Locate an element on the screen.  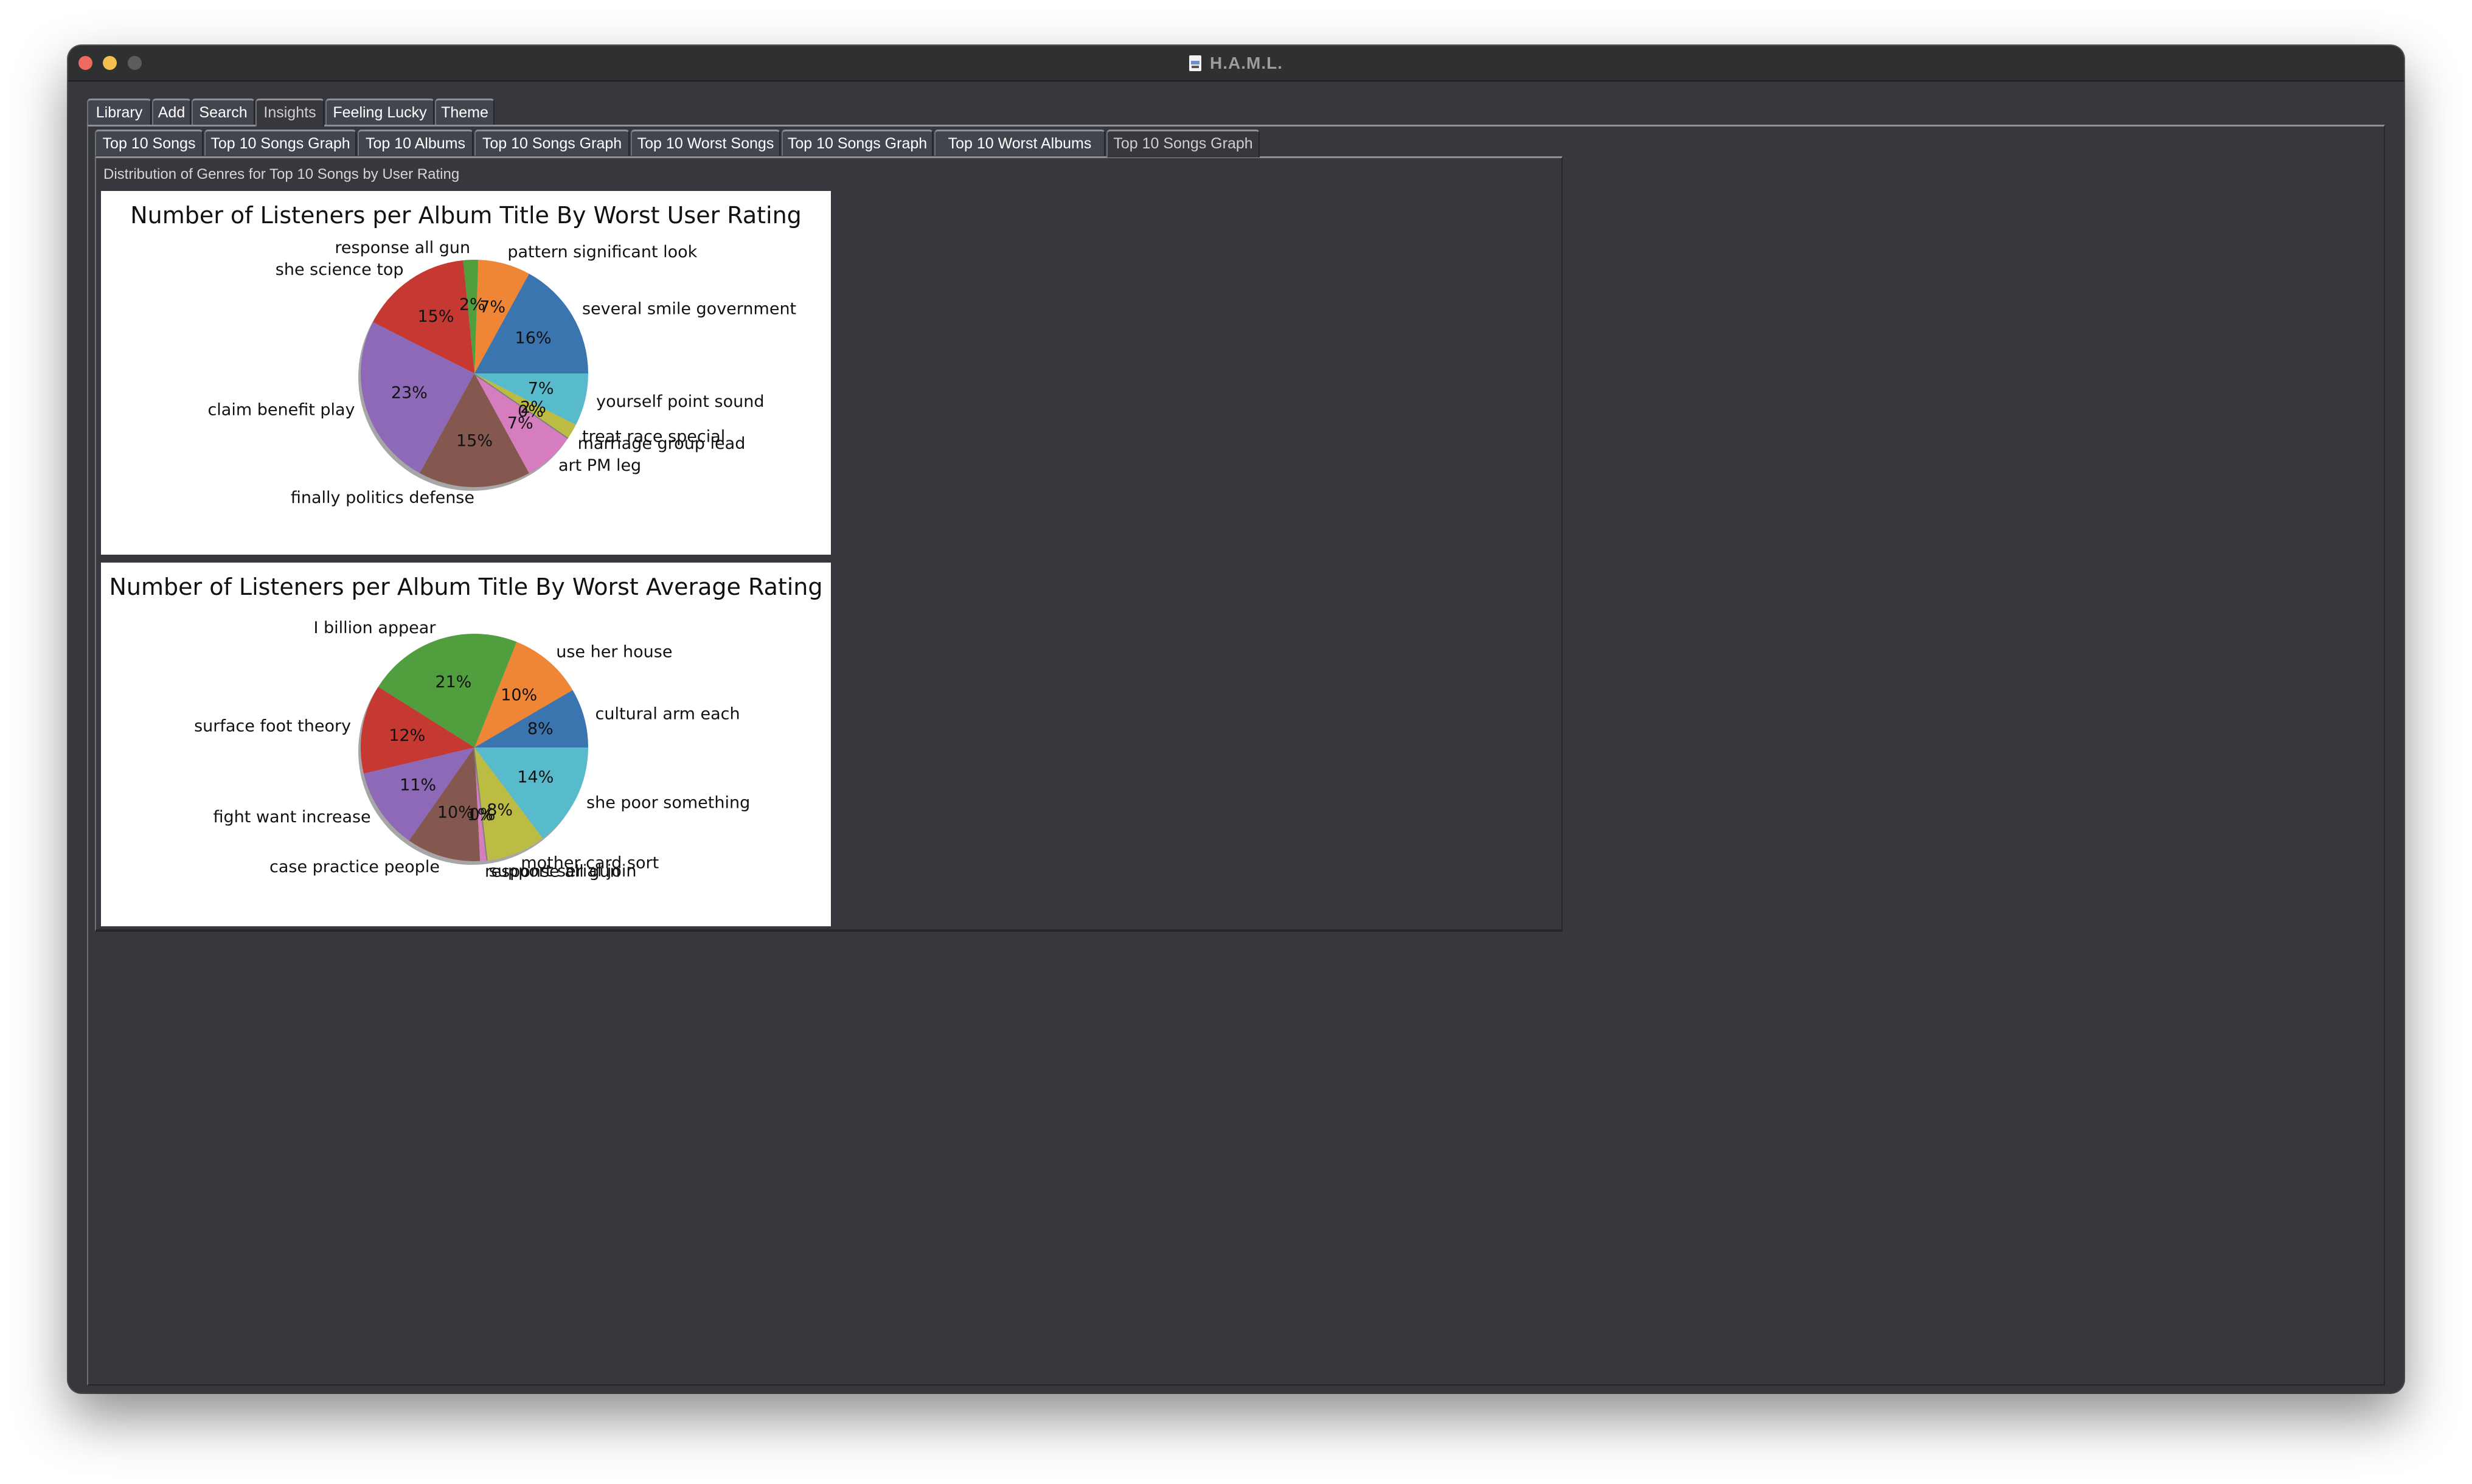
tab-feeling-lucky: Feeling Lucky is located at coordinates (379, 112).